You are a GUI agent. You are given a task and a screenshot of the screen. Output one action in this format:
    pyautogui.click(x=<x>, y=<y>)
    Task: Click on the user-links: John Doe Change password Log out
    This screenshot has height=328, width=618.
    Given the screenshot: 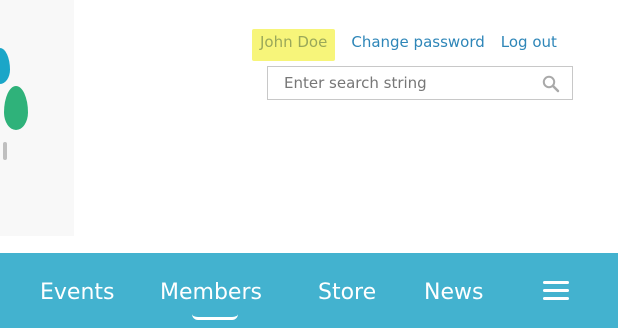 What is the action you would take?
    pyautogui.click(x=404, y=45)
    